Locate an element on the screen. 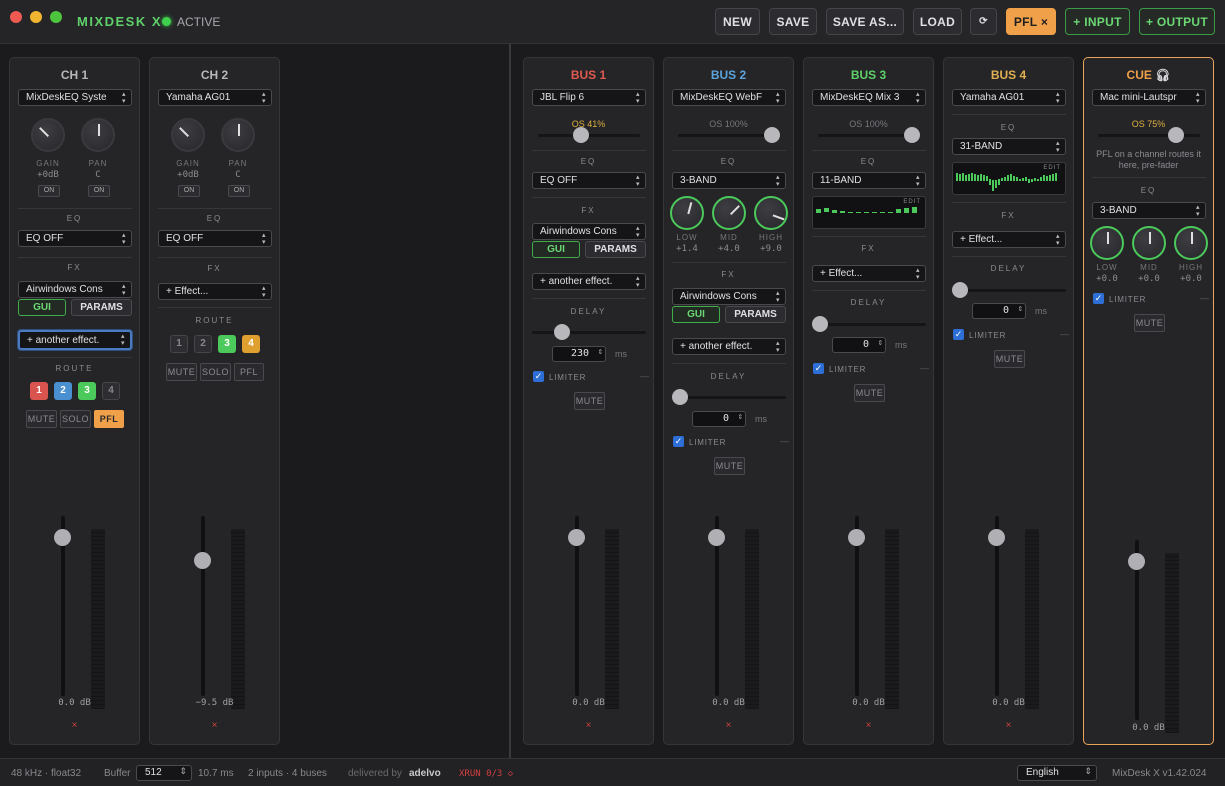 The image size is (1225, 786). device-select: Yamaha AG01 is located at coordinates (215, 97).